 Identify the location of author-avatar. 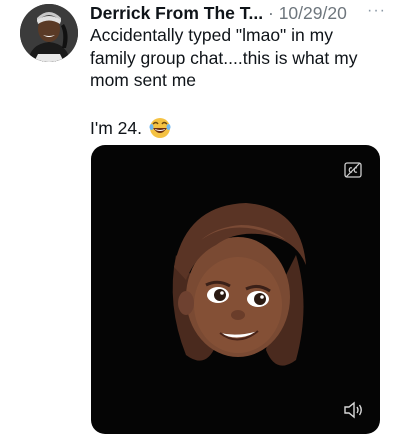
(49, 33).